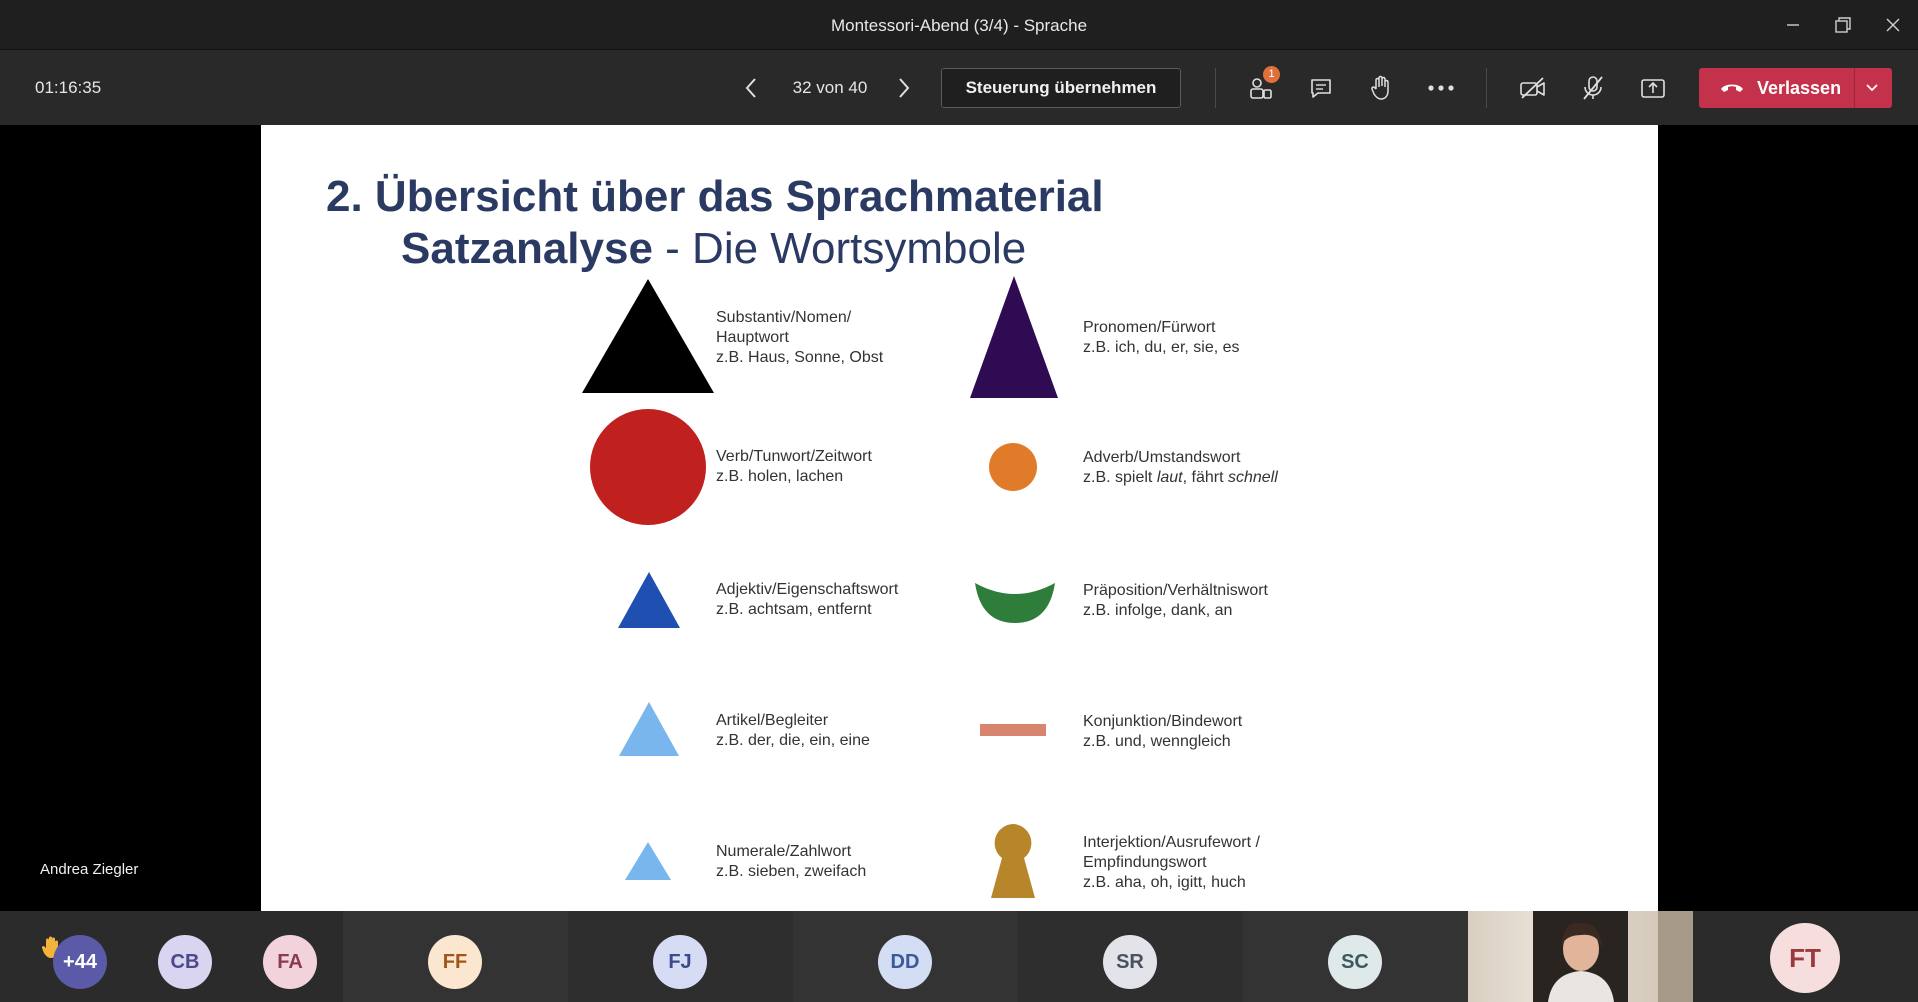 Image resolution: width=1918 pixels, height=1002 pixels. I want to click on camera-off-icon, so click(1532, 88).